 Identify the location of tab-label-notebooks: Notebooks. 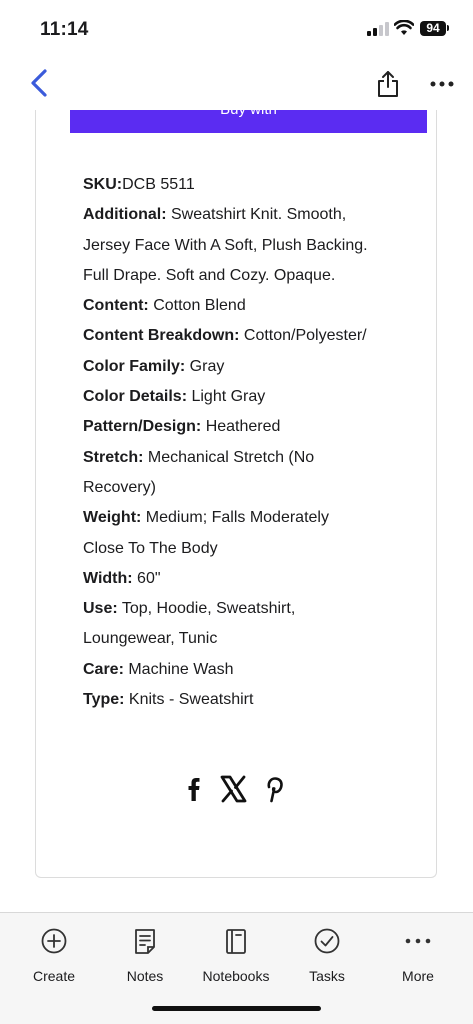
(236, 976).